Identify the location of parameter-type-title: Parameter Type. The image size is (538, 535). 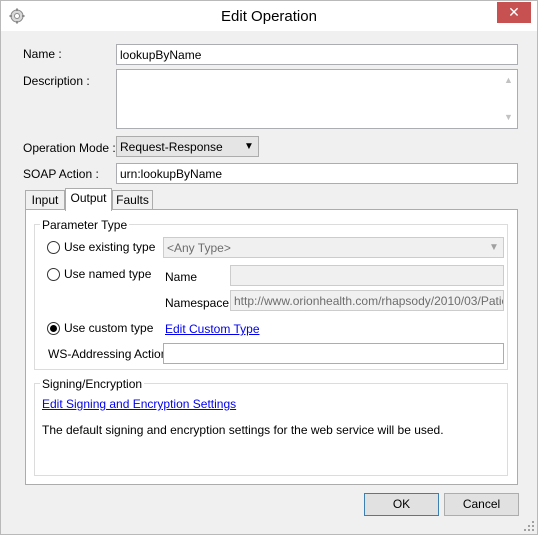
(85, 225).